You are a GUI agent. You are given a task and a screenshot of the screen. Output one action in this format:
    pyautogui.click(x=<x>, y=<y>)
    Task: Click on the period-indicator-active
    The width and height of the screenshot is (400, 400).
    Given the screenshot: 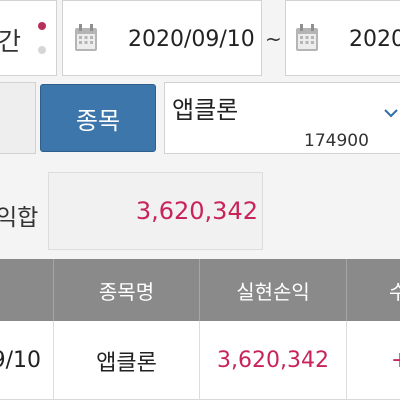 What is the action you would take?
    pyautogui.click(x=42, y=26)
    